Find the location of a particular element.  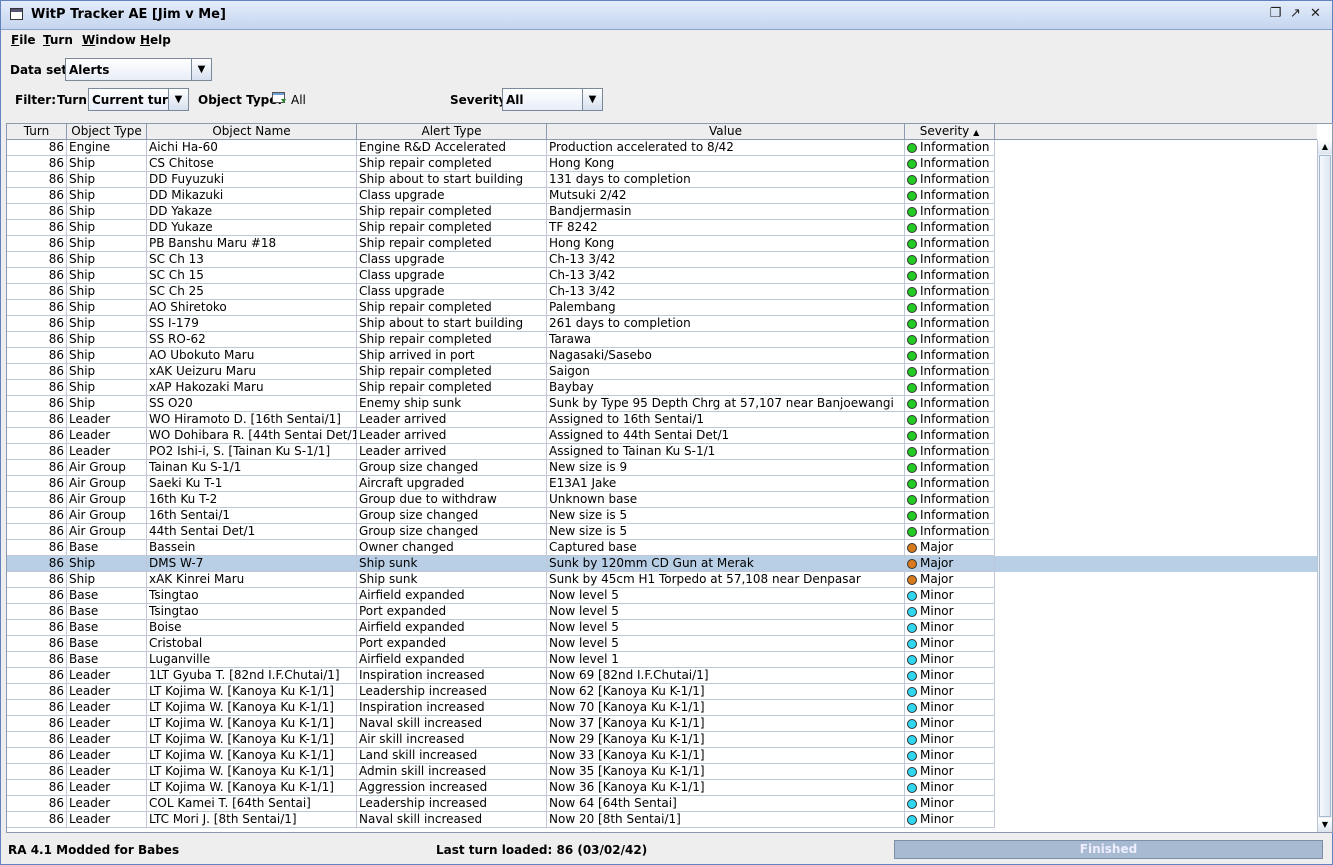

vertical-scrollbar: ▲ ▼ is located at coordinates (1324, 486).